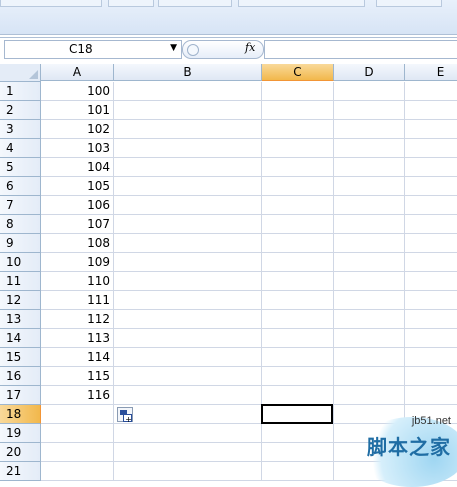 The image size is (457, 487). What do you see at coordinates (77, 300) in the screenshot?
I see `cell-a: 111` at bounding box center [77, 300].